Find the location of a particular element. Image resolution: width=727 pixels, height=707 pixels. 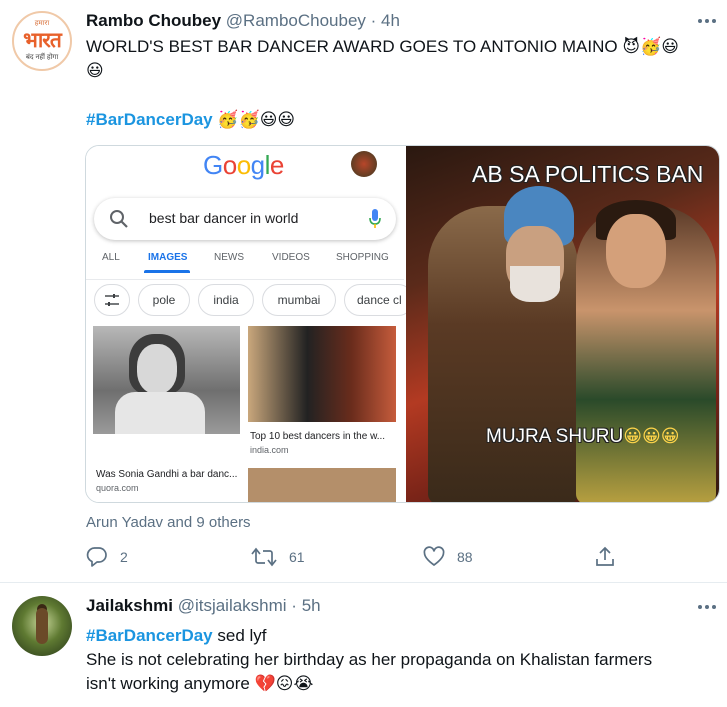

timestamp: 5h is located at coordinates (311, 605).